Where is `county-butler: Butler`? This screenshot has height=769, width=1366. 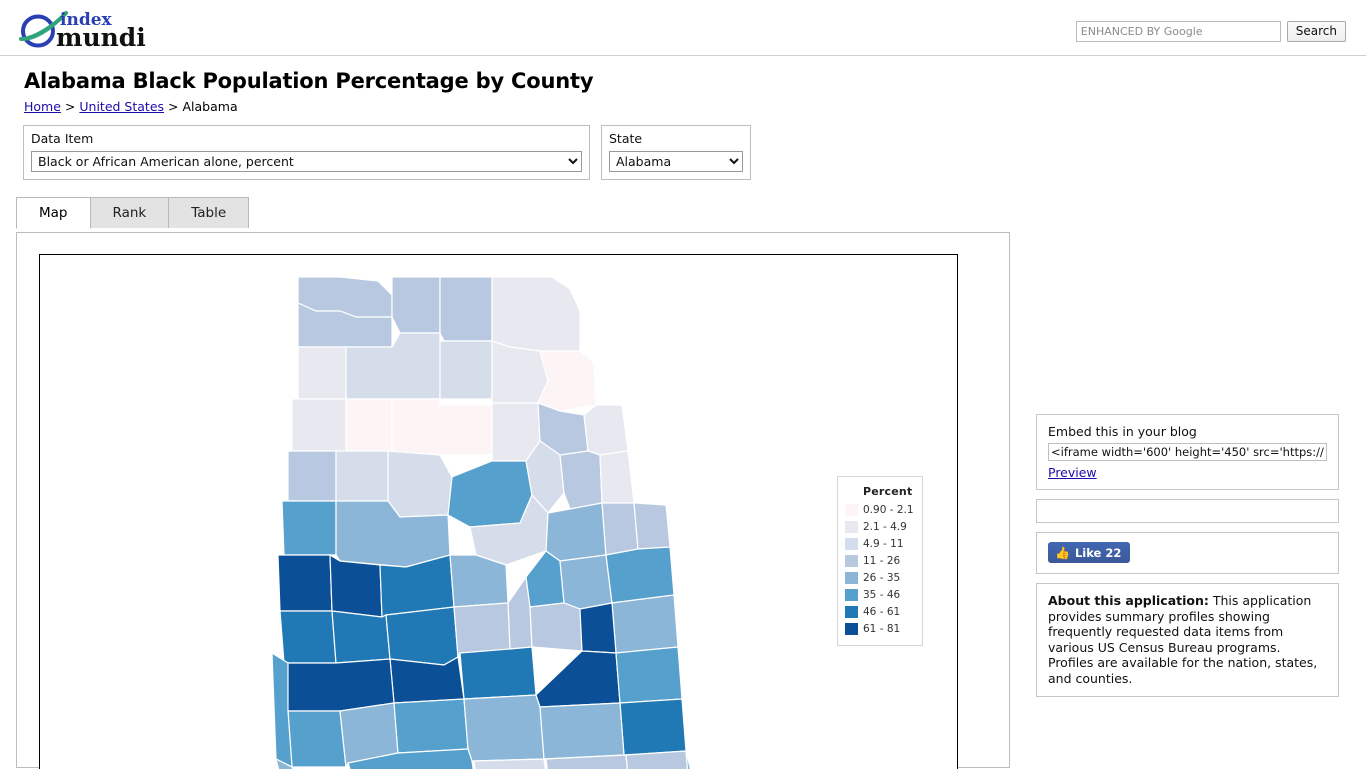 county-butler: Butler is located at coordinates (431, 726).